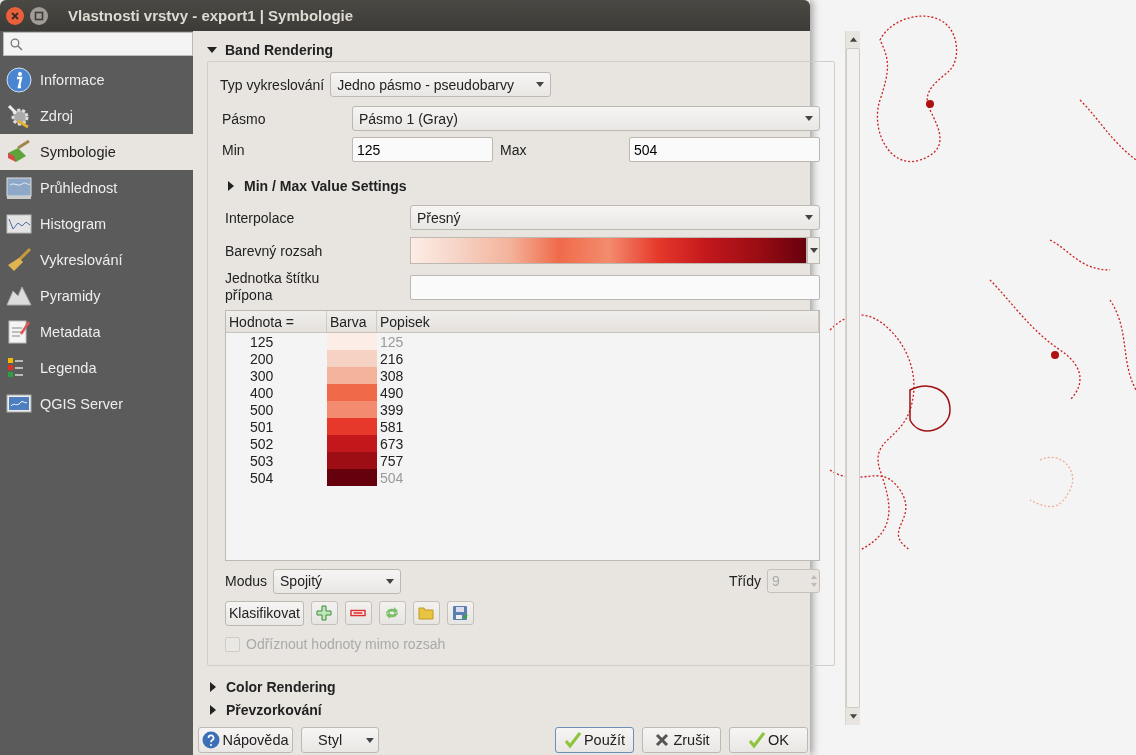  What do you see at coordinates (96, 368) in the screenshot?
I see `sidebar-item: Legenda` at bounding box center [96, 368].